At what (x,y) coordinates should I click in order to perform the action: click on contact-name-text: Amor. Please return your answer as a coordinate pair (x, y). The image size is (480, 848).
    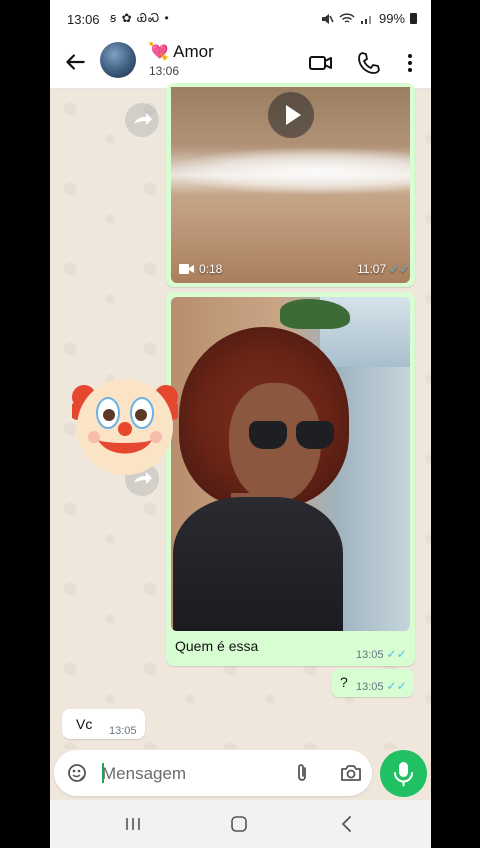
    Looking at the image, I should click on (193, 51).